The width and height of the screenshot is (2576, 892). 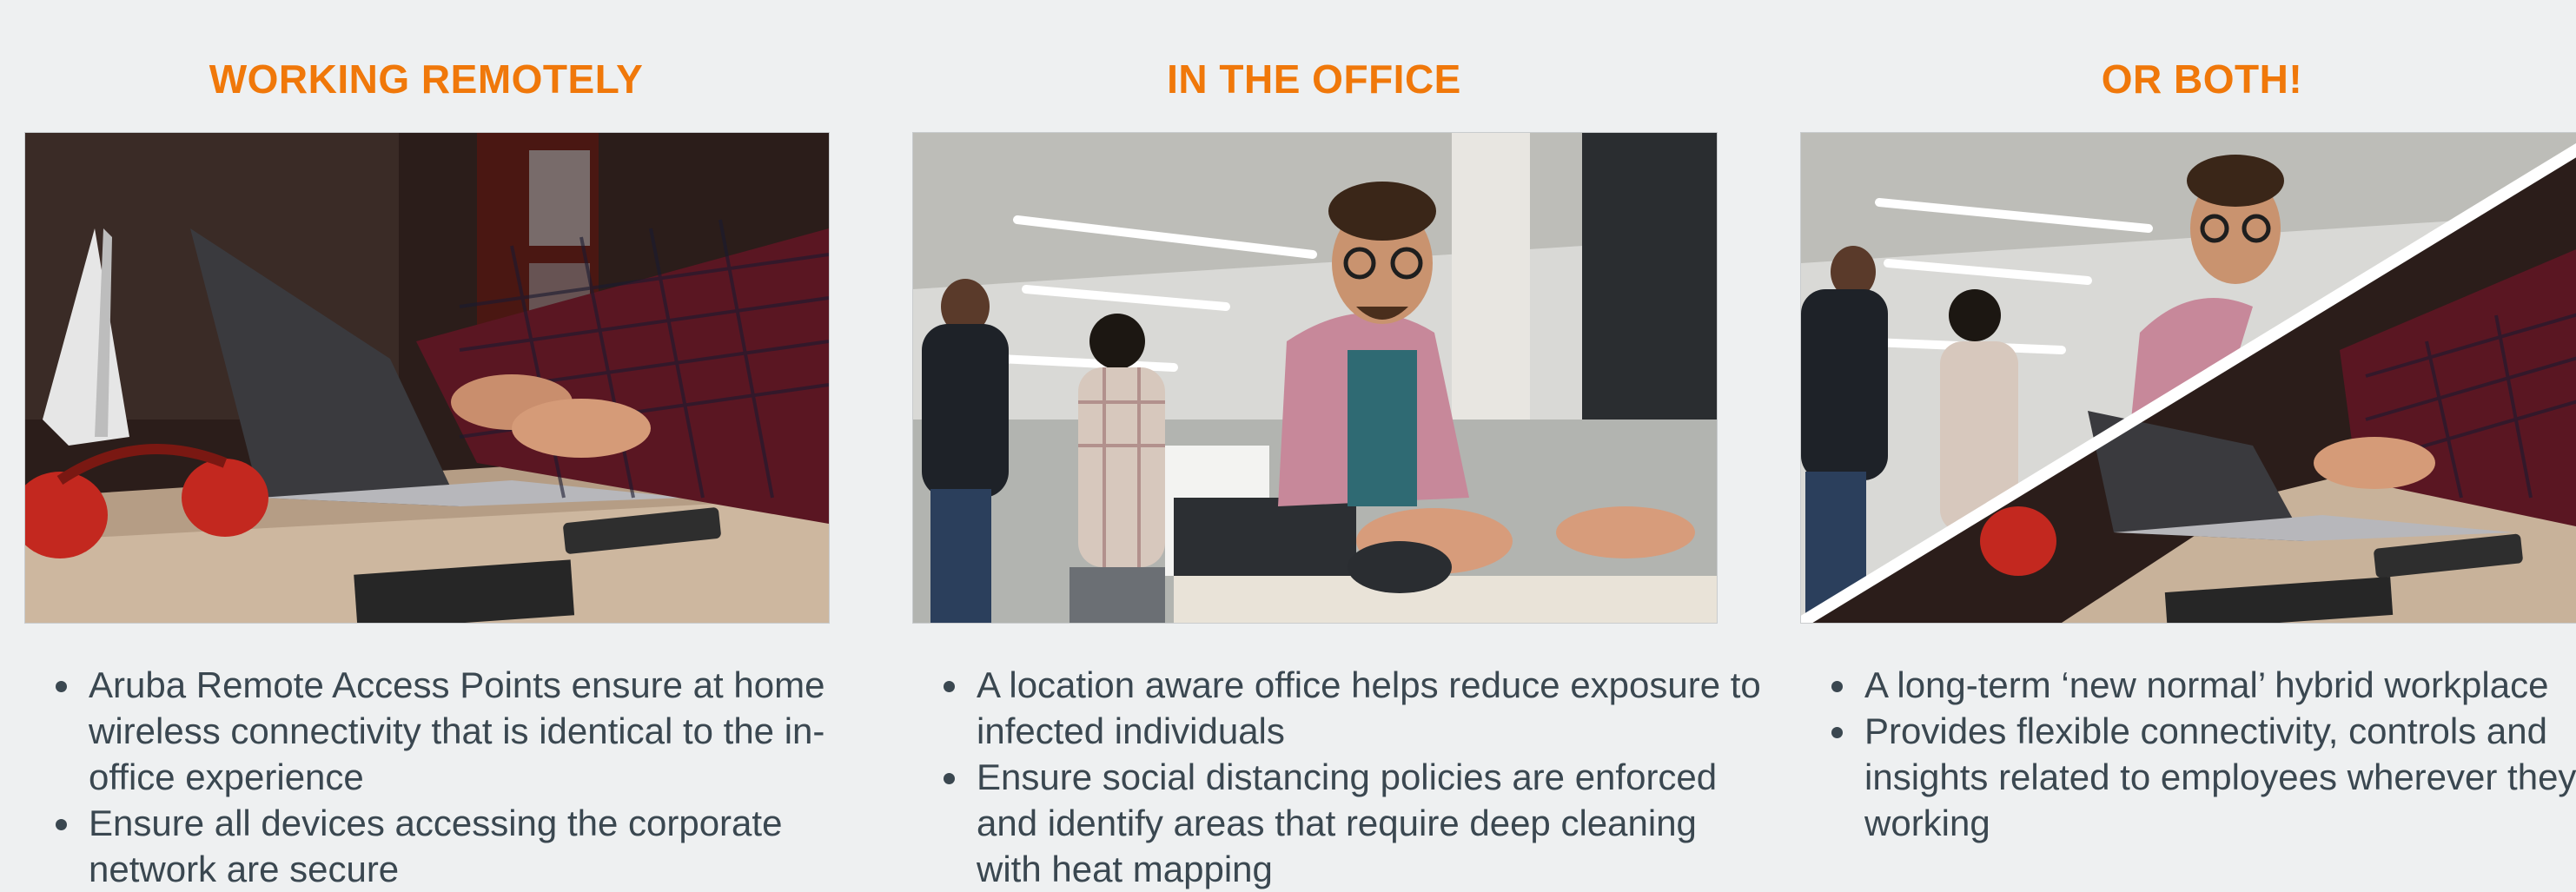 What do you see at coordinates (1314, 79) in the screenshot?
I see `column-heading: IN THE OFFICE` at bounding box center [1314, 79].